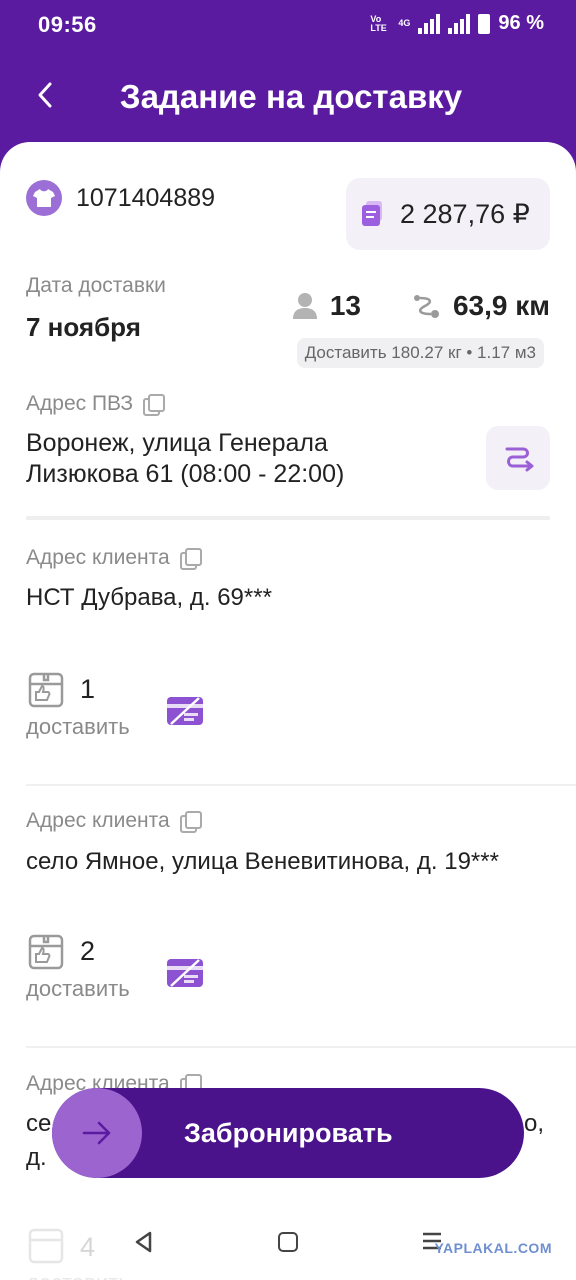  What do you see at coordinates (501, 305) in the screenshot?
I see `distance-value: 63,9 км` at bounding box center [501, 305].